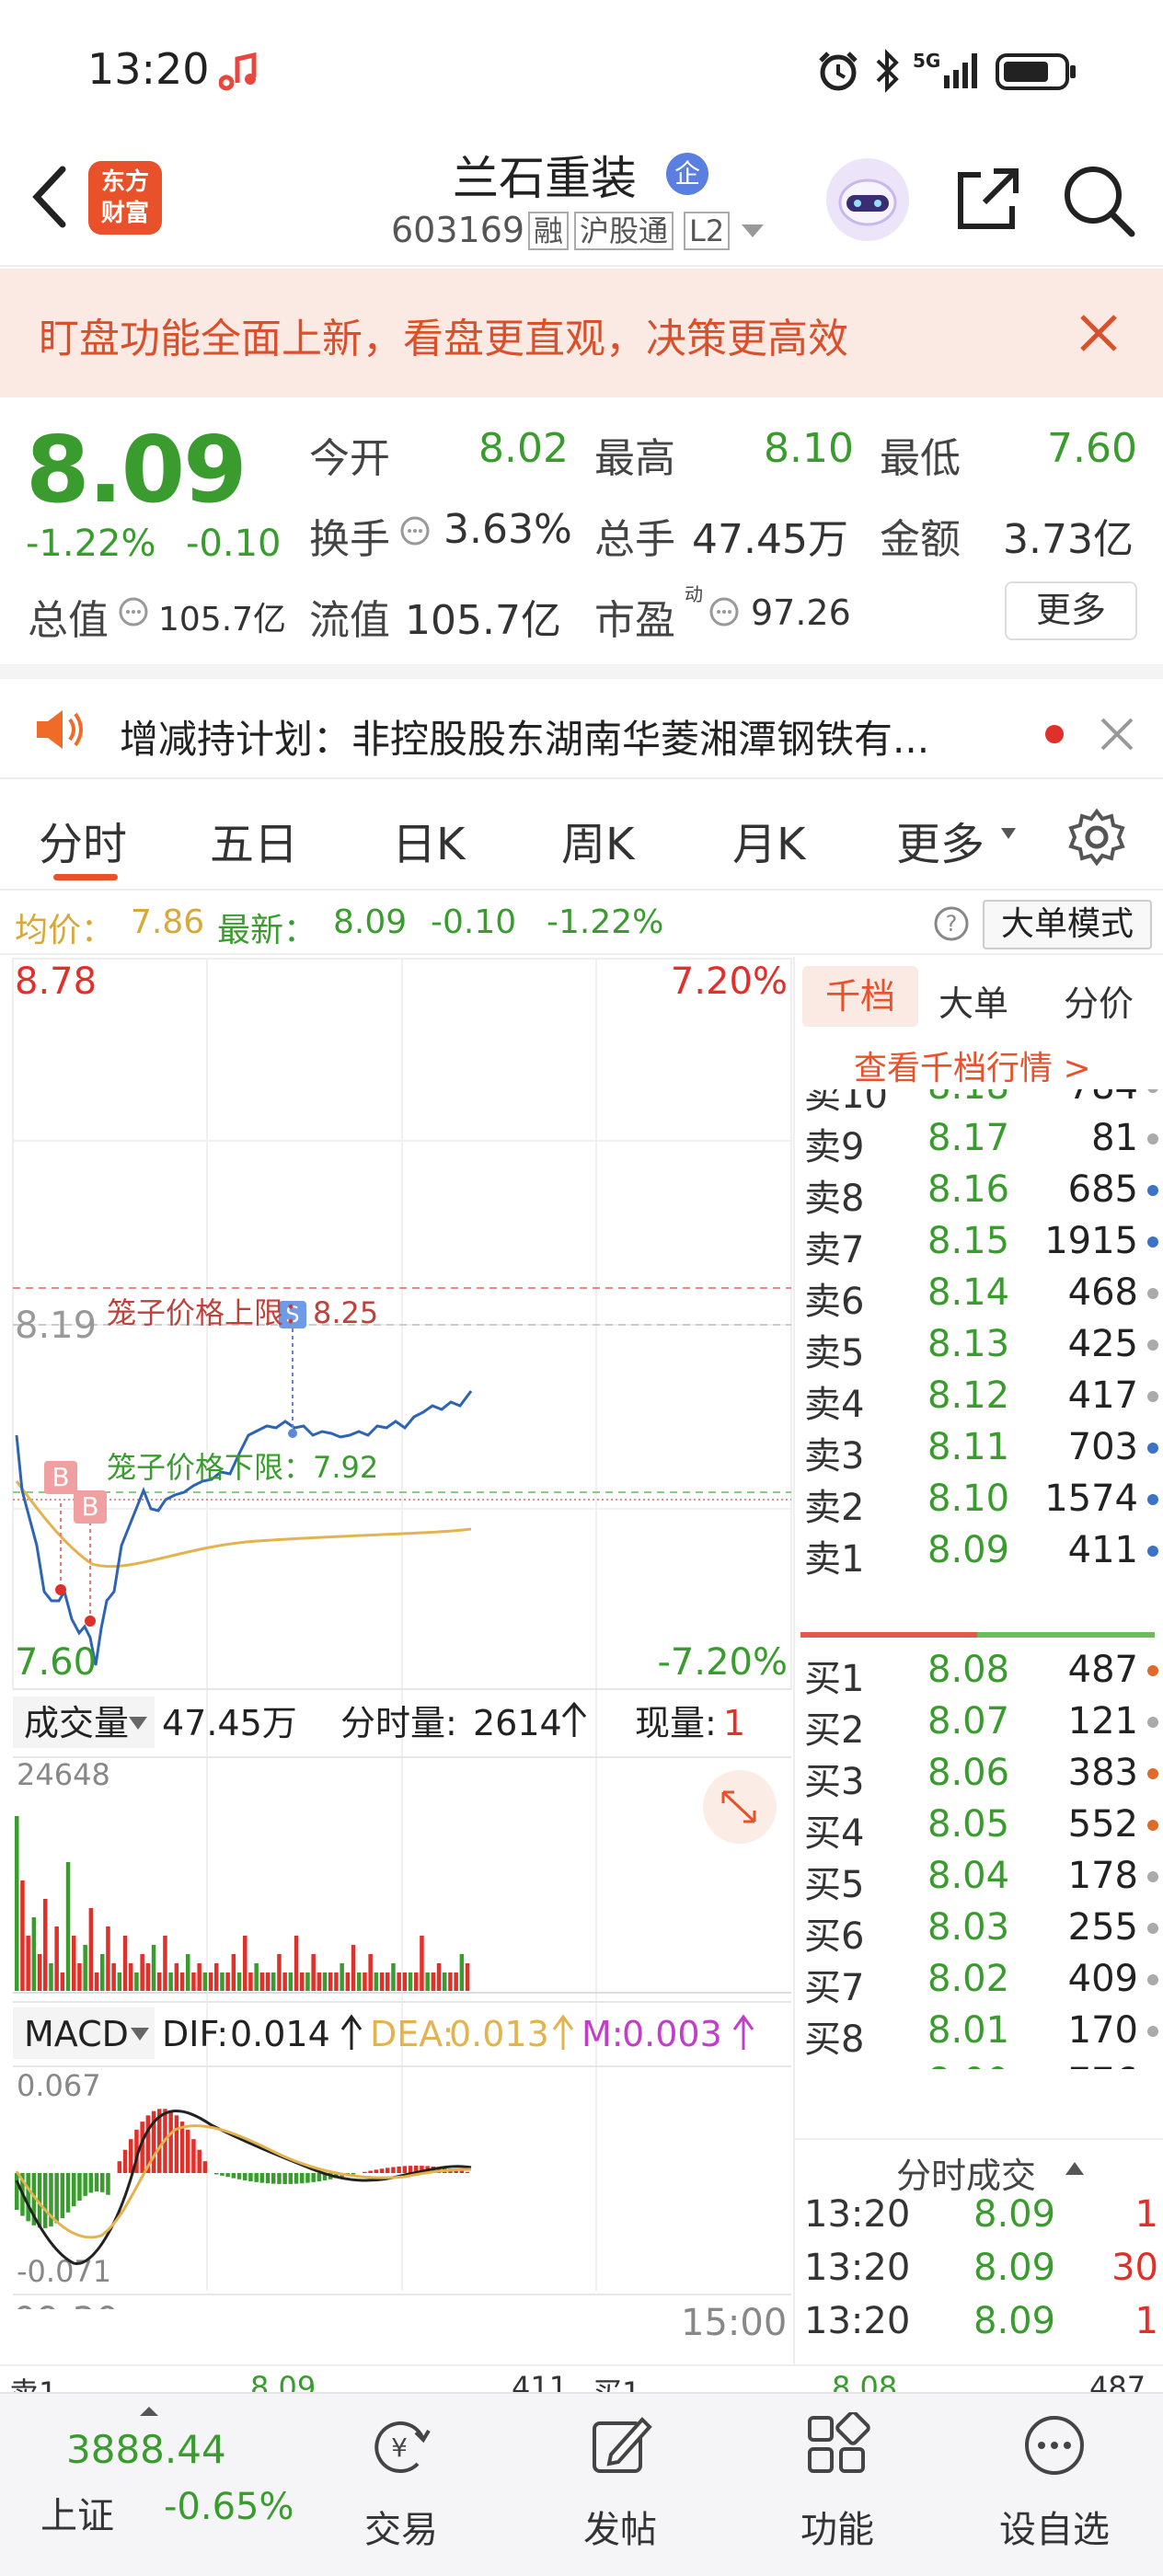 The height and width of the screenshot is (2576, 1163). Describe the element at coordinates (981, 1243) in the screenshot. I see `ask-row: 卖7 8.15 1915` at that location.